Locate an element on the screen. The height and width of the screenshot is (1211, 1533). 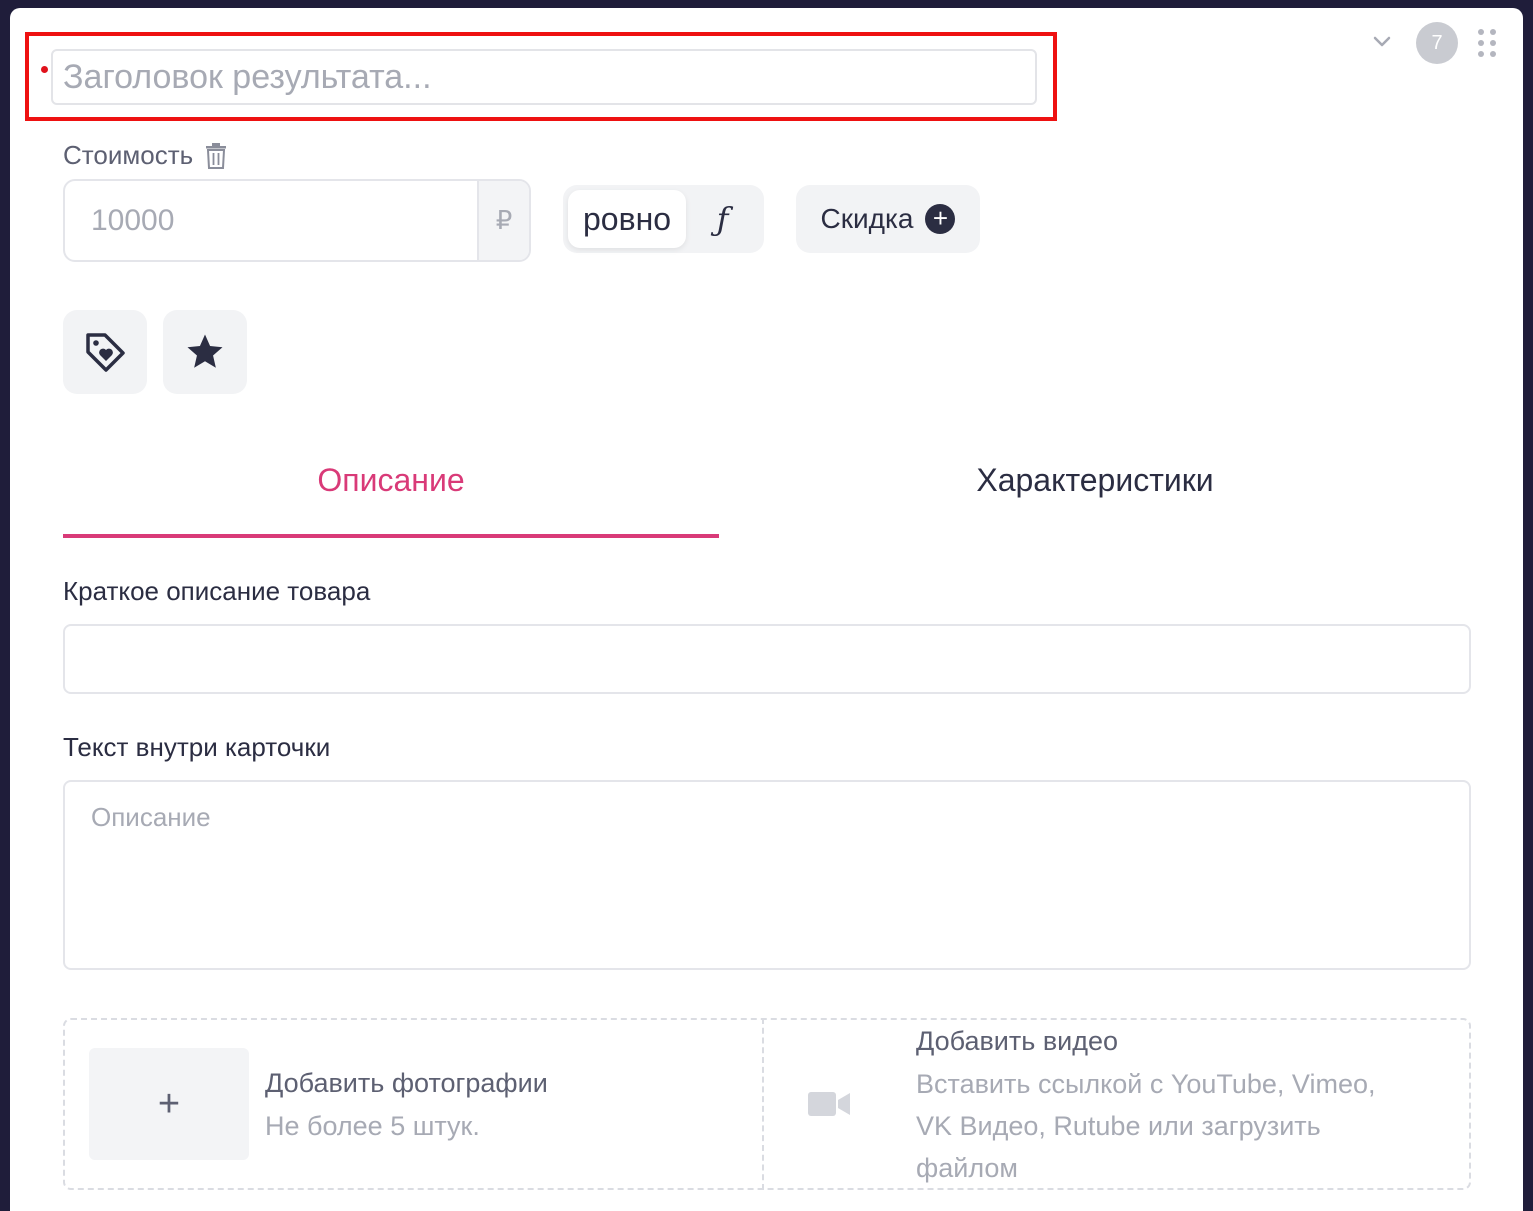
price-label-row: Стоимость is located at coordinates (145, 155).